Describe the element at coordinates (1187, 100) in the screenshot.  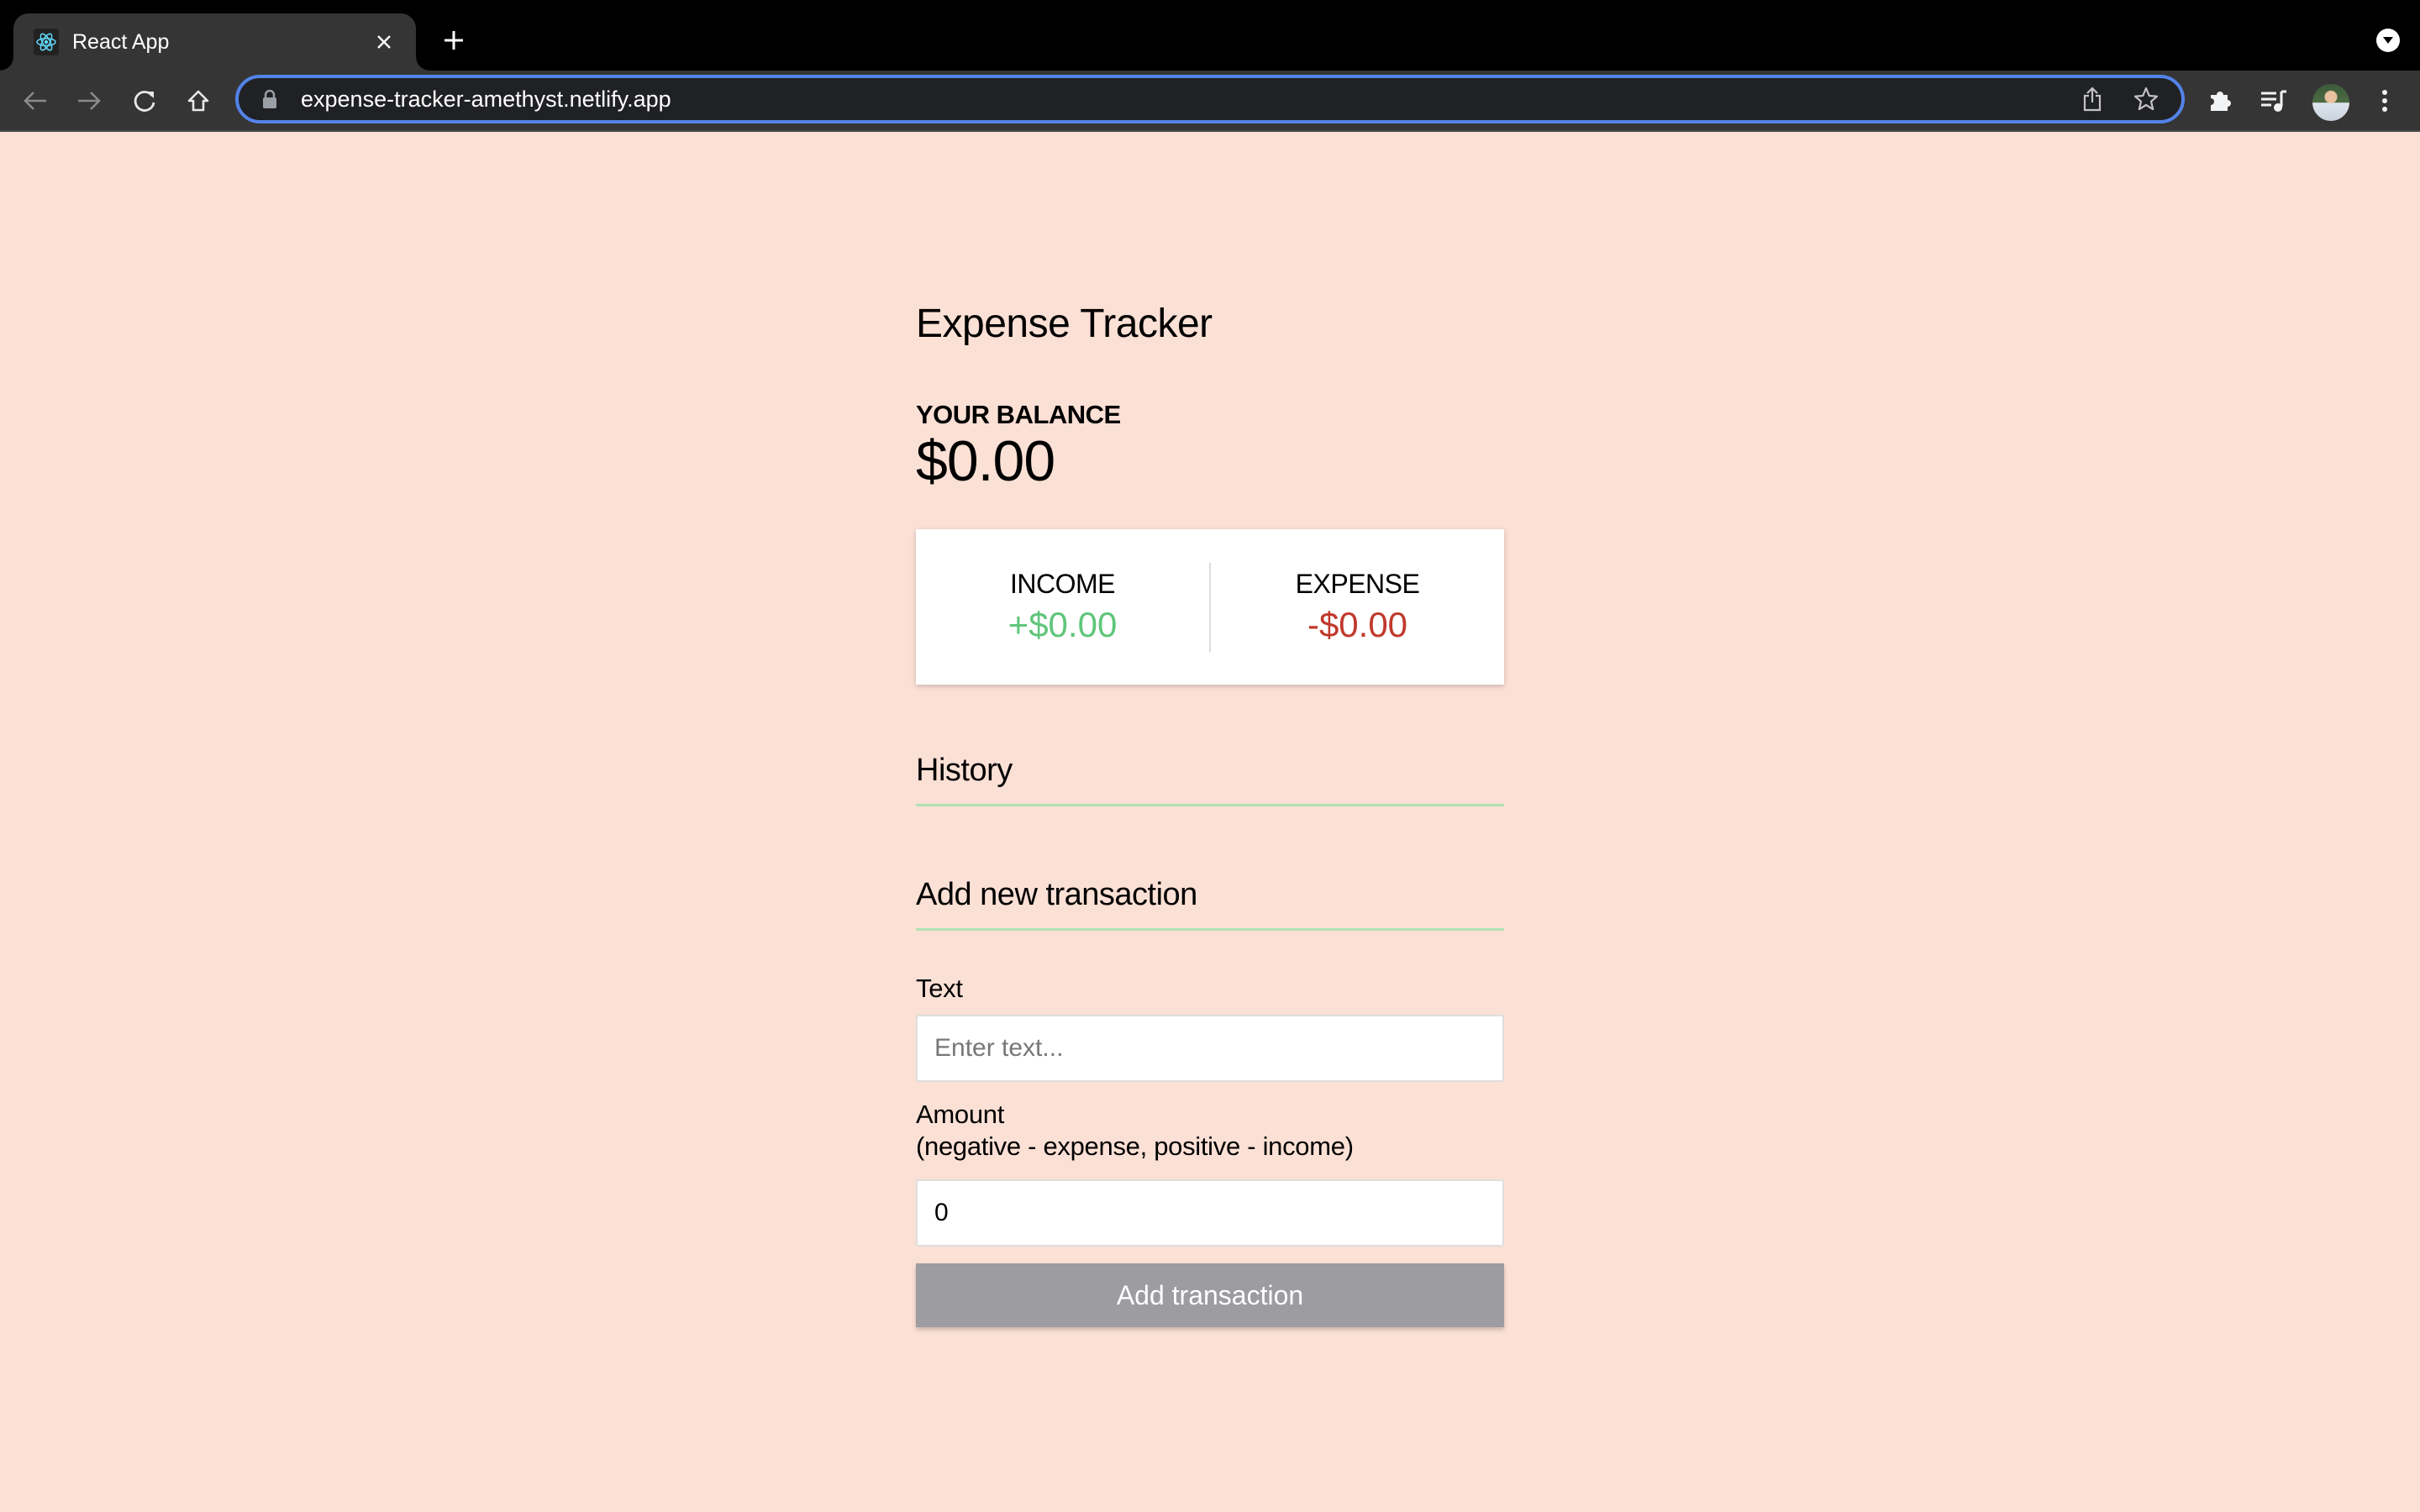
I see `url-text: expense-tracker-amethyst.netlify.app` at that location.